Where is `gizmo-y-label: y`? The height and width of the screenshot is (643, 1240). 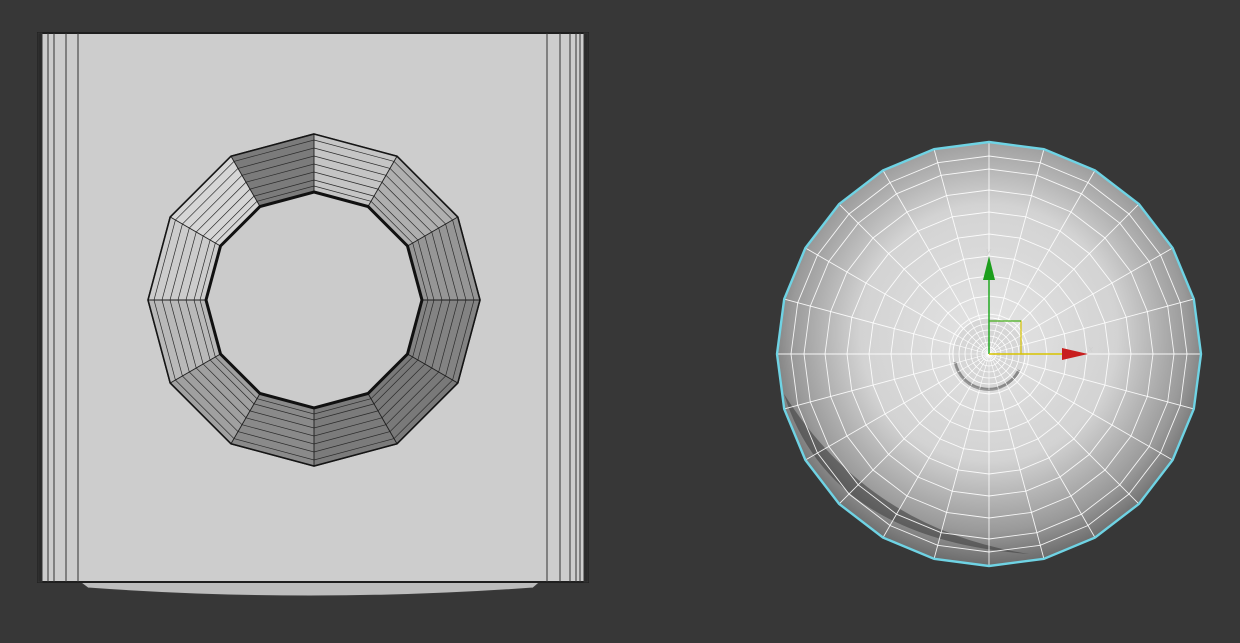
gizmo-y-label: y is located at coordinates (988, 252).